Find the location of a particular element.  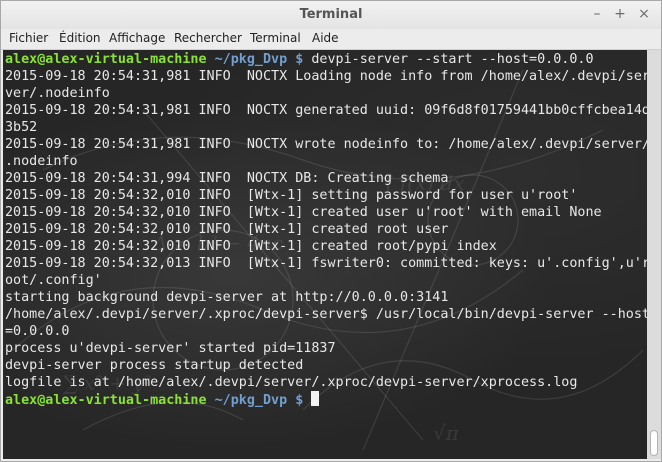

output-line: .nodeinfo is located at coordinates (41, 161).